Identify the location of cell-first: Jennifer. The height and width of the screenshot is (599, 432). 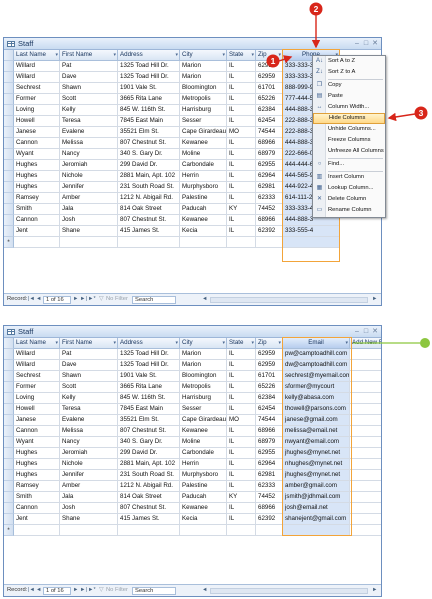
(89, 187).